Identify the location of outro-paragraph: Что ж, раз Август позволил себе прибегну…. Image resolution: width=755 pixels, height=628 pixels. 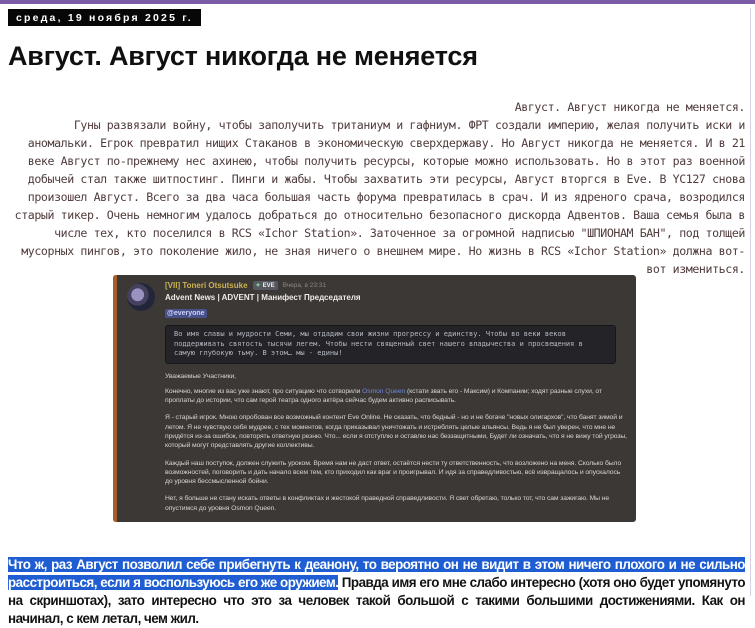
(377, 592).